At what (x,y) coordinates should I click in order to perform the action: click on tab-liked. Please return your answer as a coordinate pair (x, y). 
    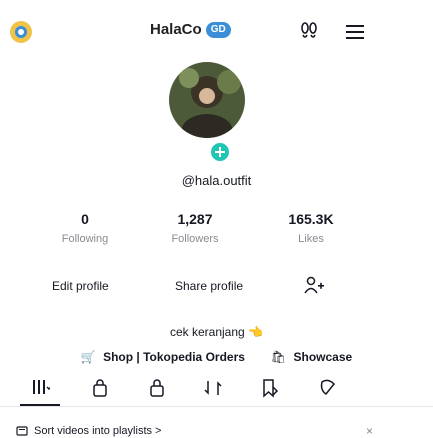
    Looking at the image, I should click on (328, 388).